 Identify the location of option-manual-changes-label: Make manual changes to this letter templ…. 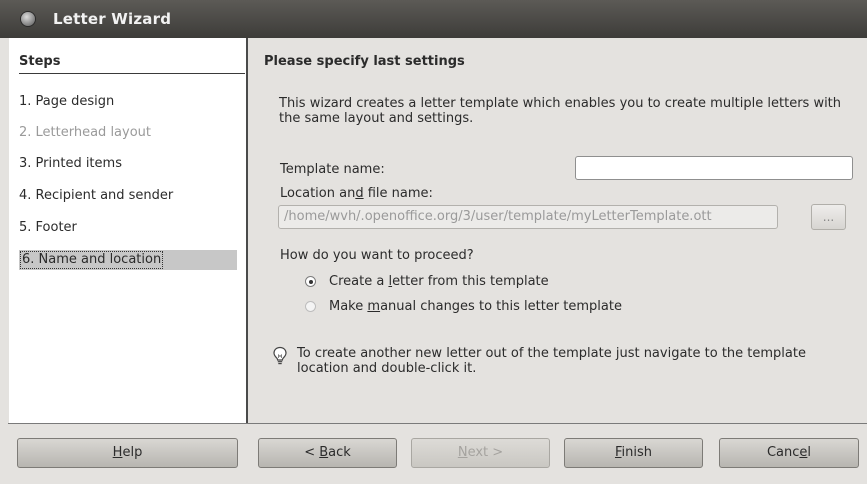
(475, 307).